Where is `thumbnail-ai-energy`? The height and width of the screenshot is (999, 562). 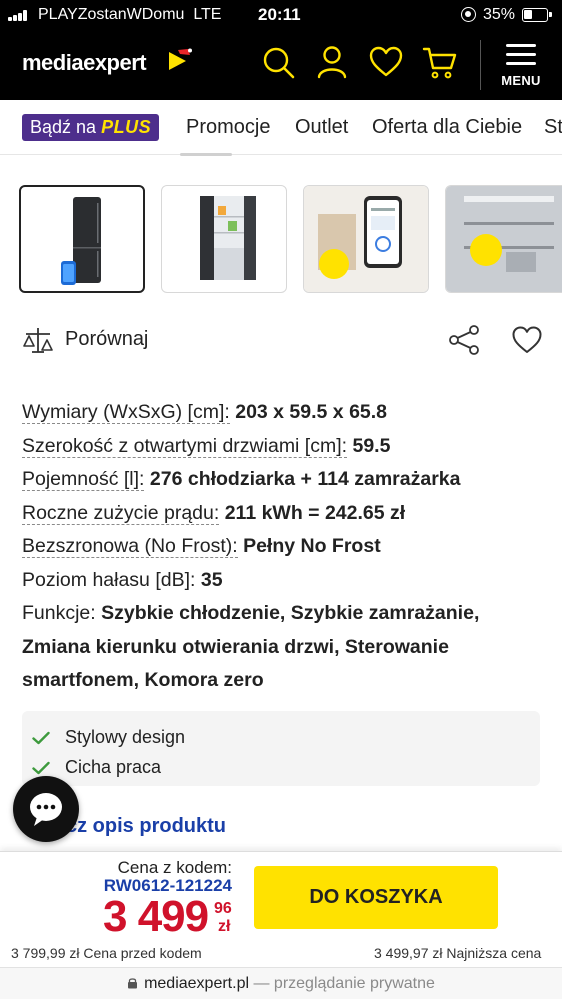
thumbnail-ai-energy is located at coordinates (366, 239).